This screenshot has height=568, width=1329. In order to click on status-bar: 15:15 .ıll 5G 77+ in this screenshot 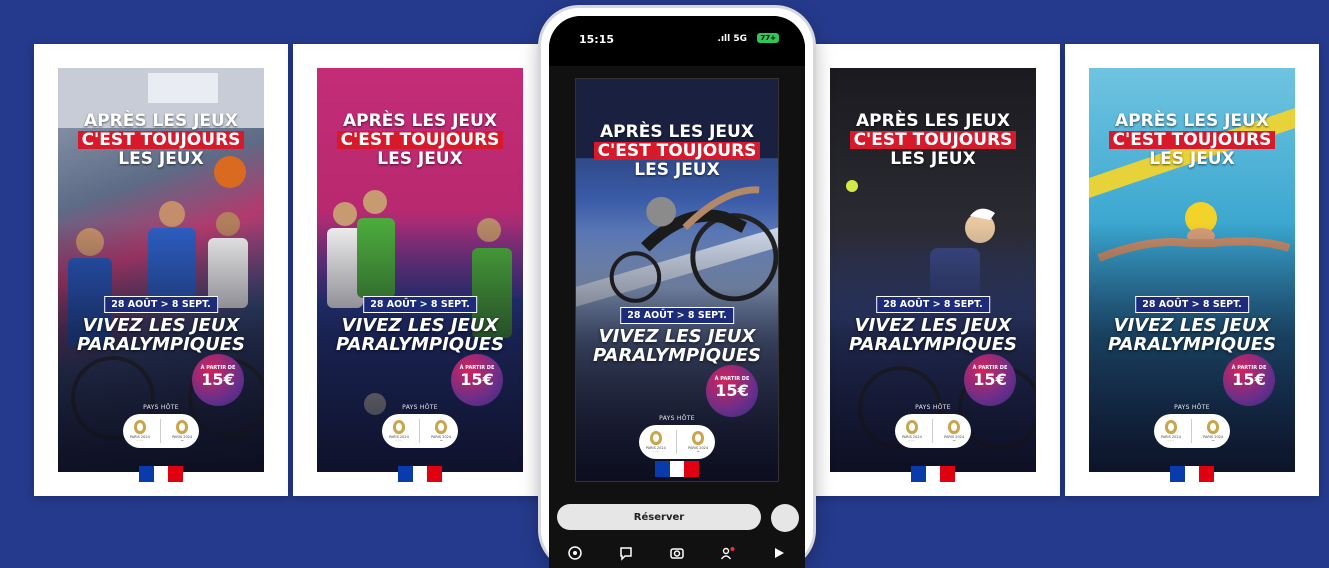, I will do `click(677, 41)`.